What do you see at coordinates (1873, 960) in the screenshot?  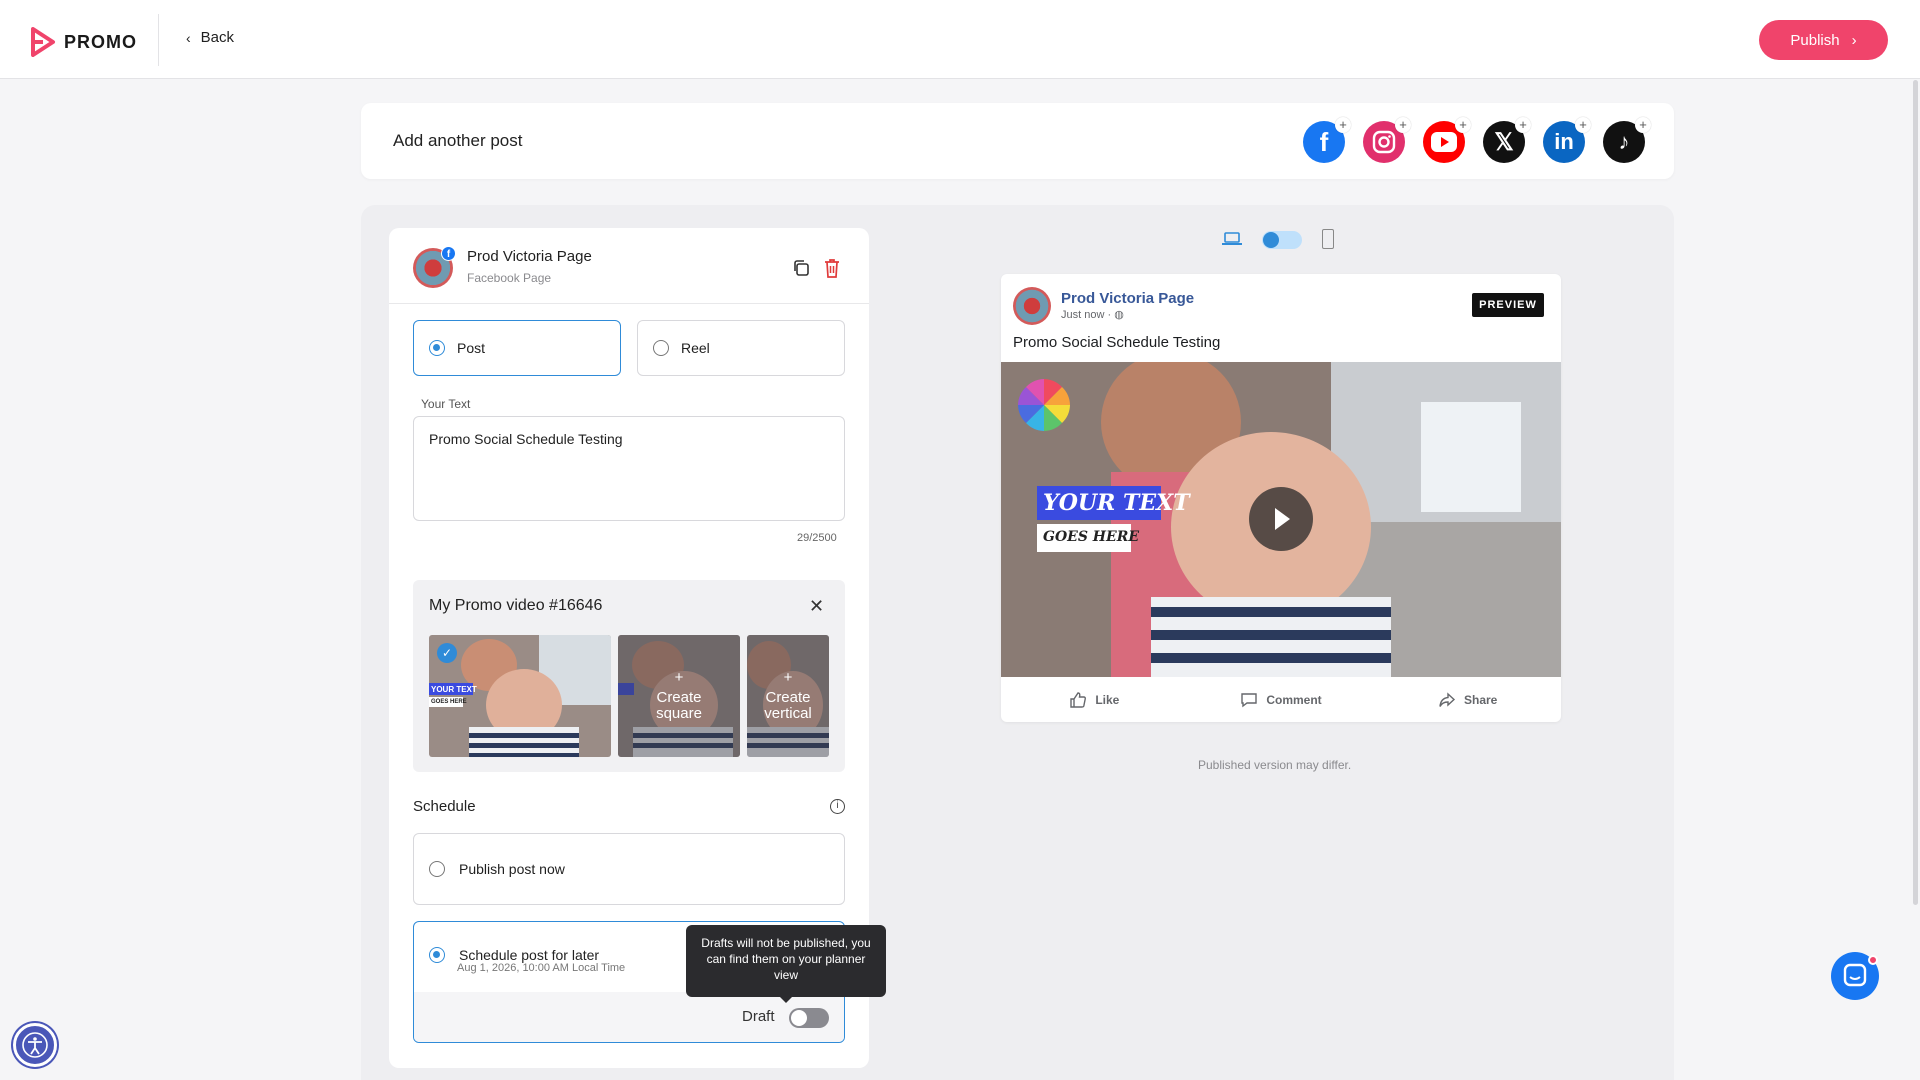 I see `notification-dot` at bounding box center [1873, 960].